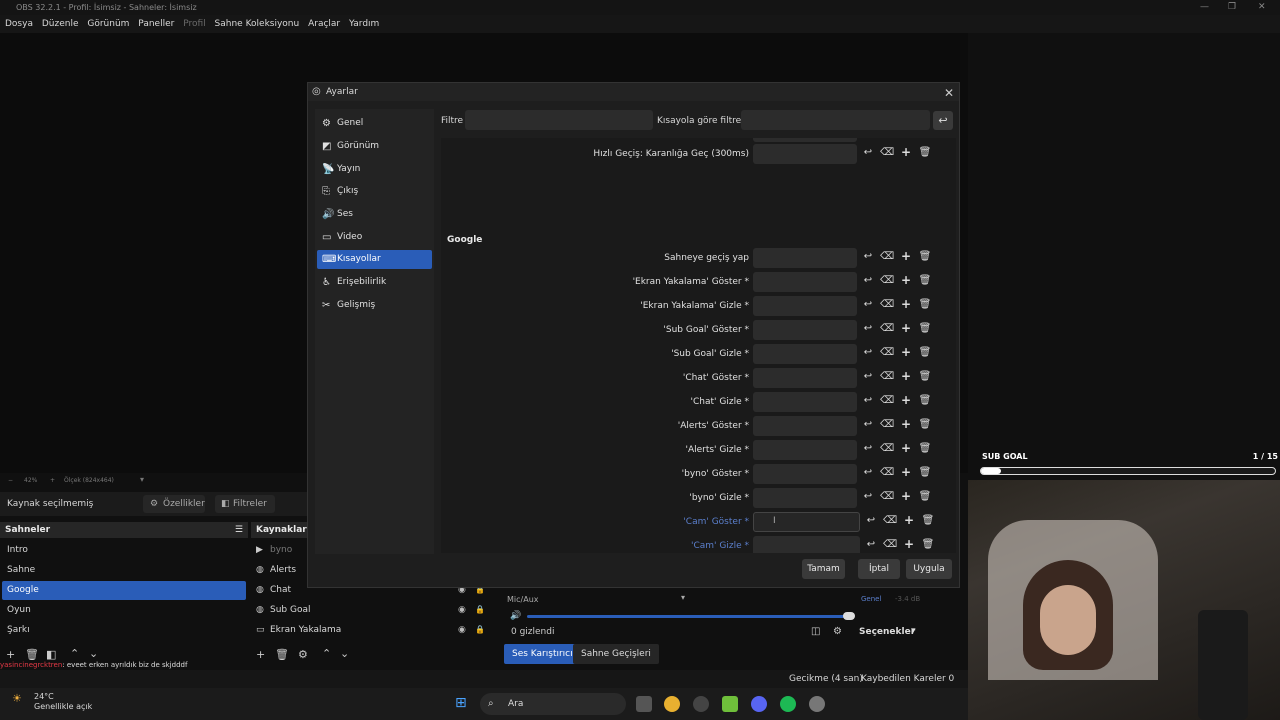  What do you see at coordinates (10, 480) in the screenshot?
I see `zoom-out-icon: −` at bounding box center [10, 480].